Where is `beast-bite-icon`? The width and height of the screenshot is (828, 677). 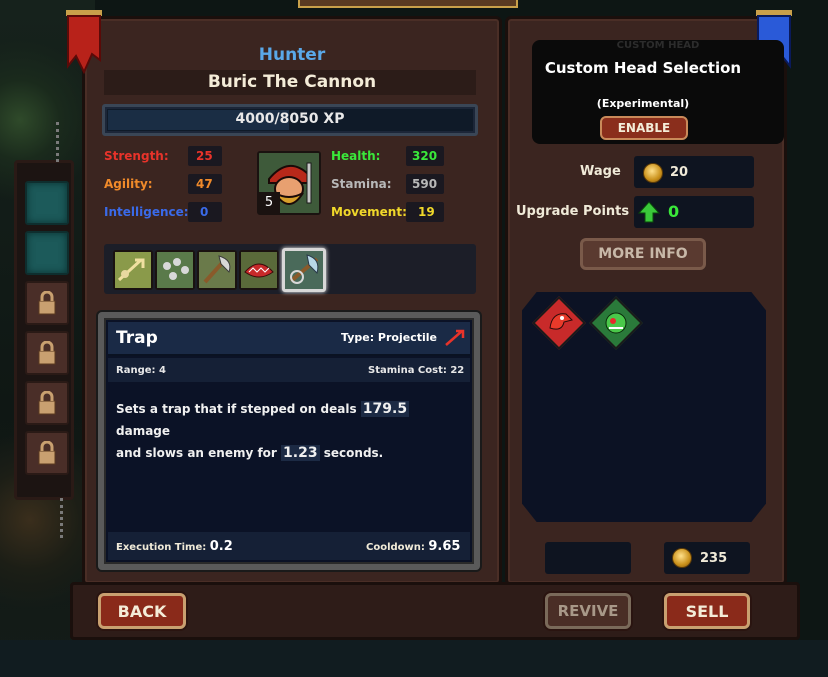
beast-bite-icon is located at coordinates (259, 270).